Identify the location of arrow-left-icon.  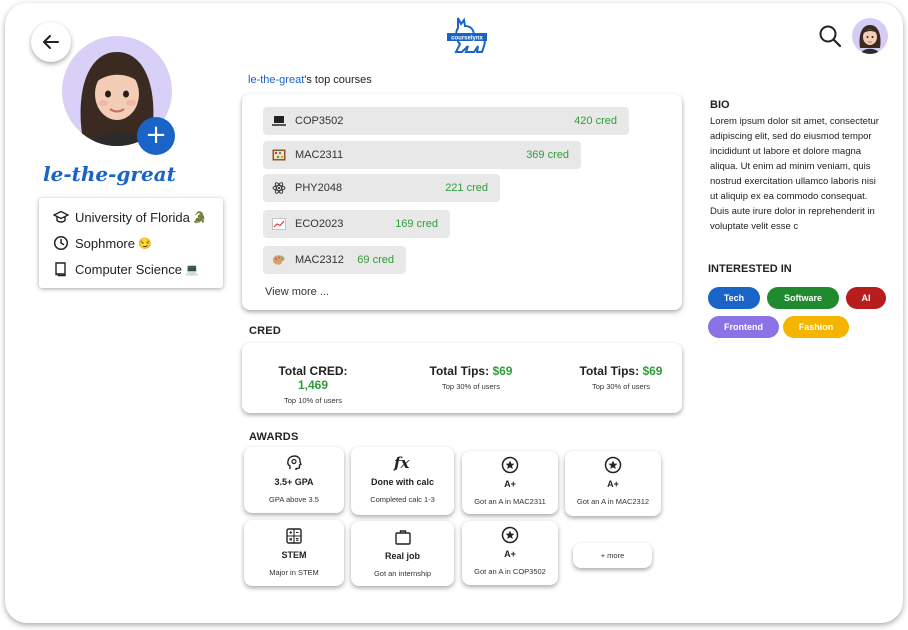
(51, 42).